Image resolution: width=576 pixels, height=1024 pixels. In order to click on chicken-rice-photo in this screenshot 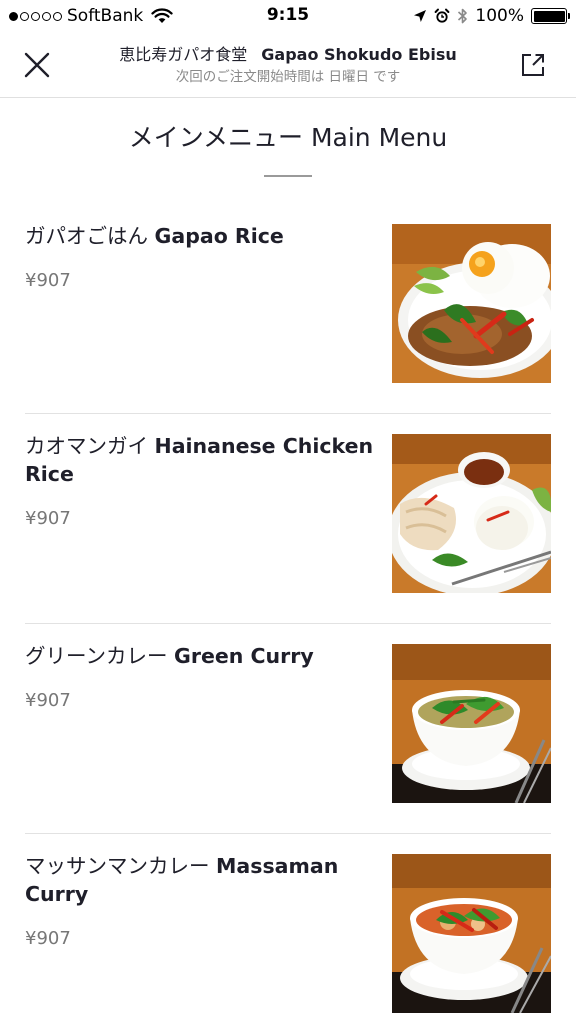, I will do `click(471, 513)`.